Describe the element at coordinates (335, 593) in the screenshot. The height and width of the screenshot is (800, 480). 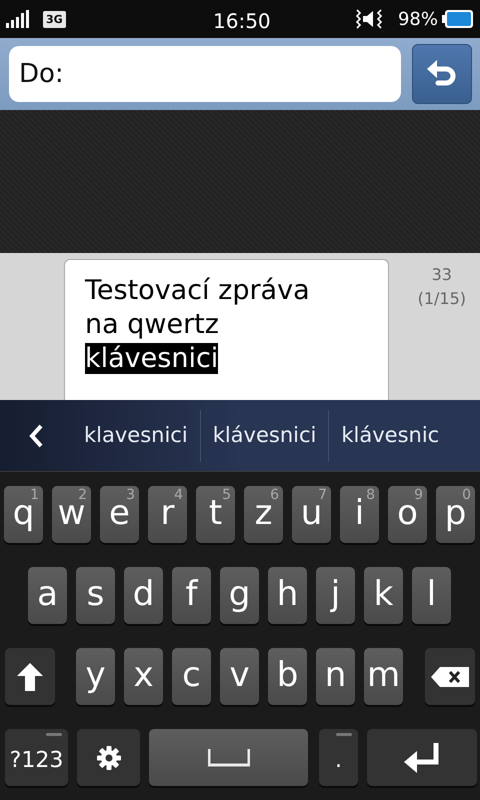
I see `key-label: j` at that location.